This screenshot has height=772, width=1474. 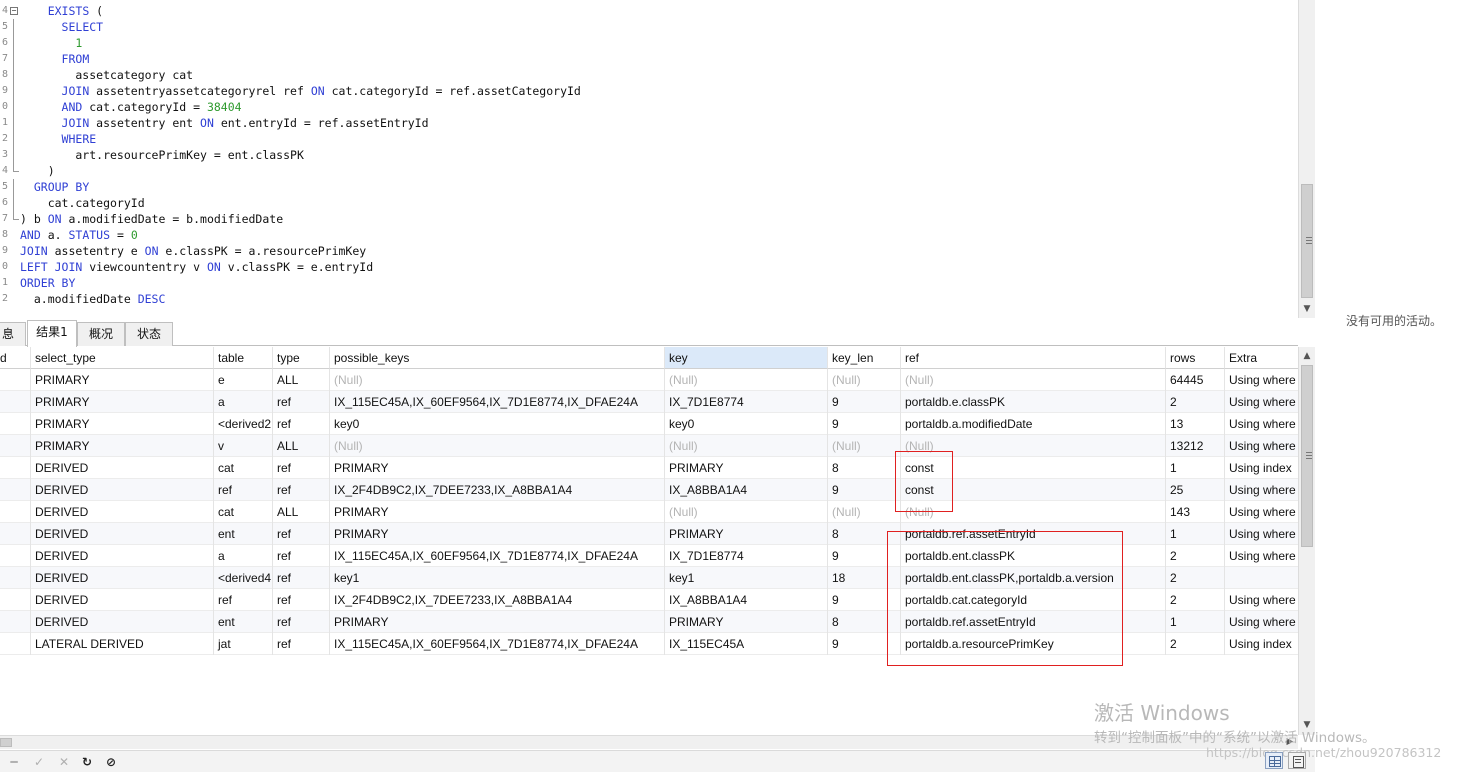 What do you see at coordinates (1261, 578) in the screenshot?
I see `cell-extra` at bounding box center [1261, 578].